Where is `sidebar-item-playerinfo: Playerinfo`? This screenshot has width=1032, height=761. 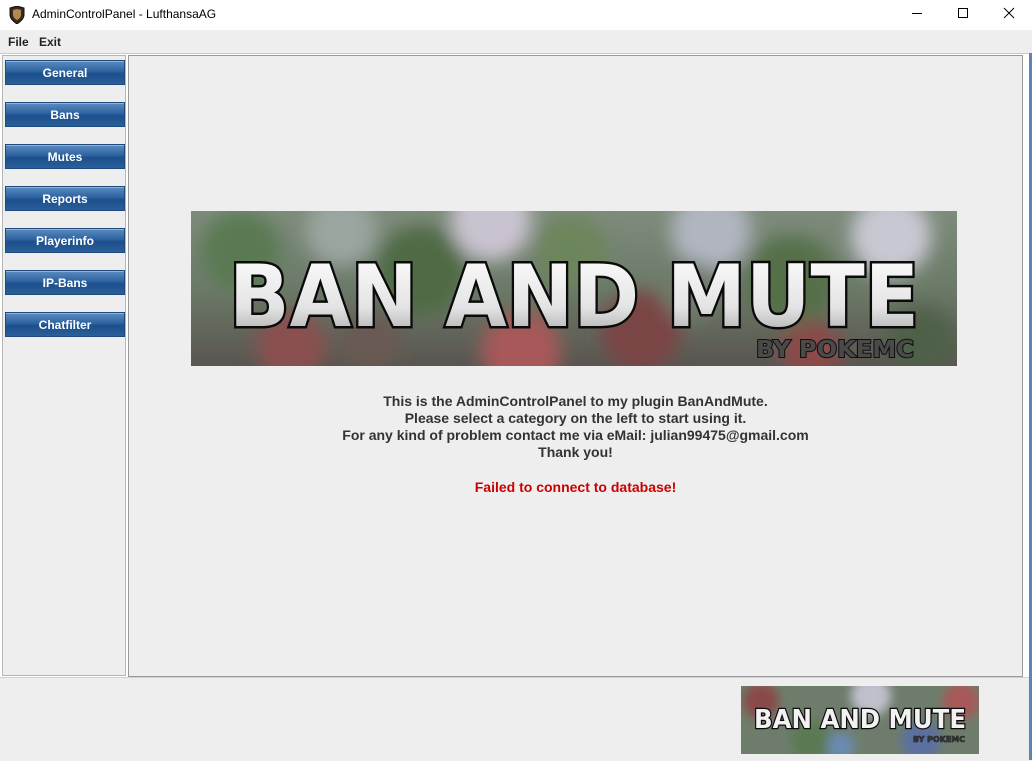
sidebar-item-playerinfo: Playerinfo is located at coordinates (65, 240).